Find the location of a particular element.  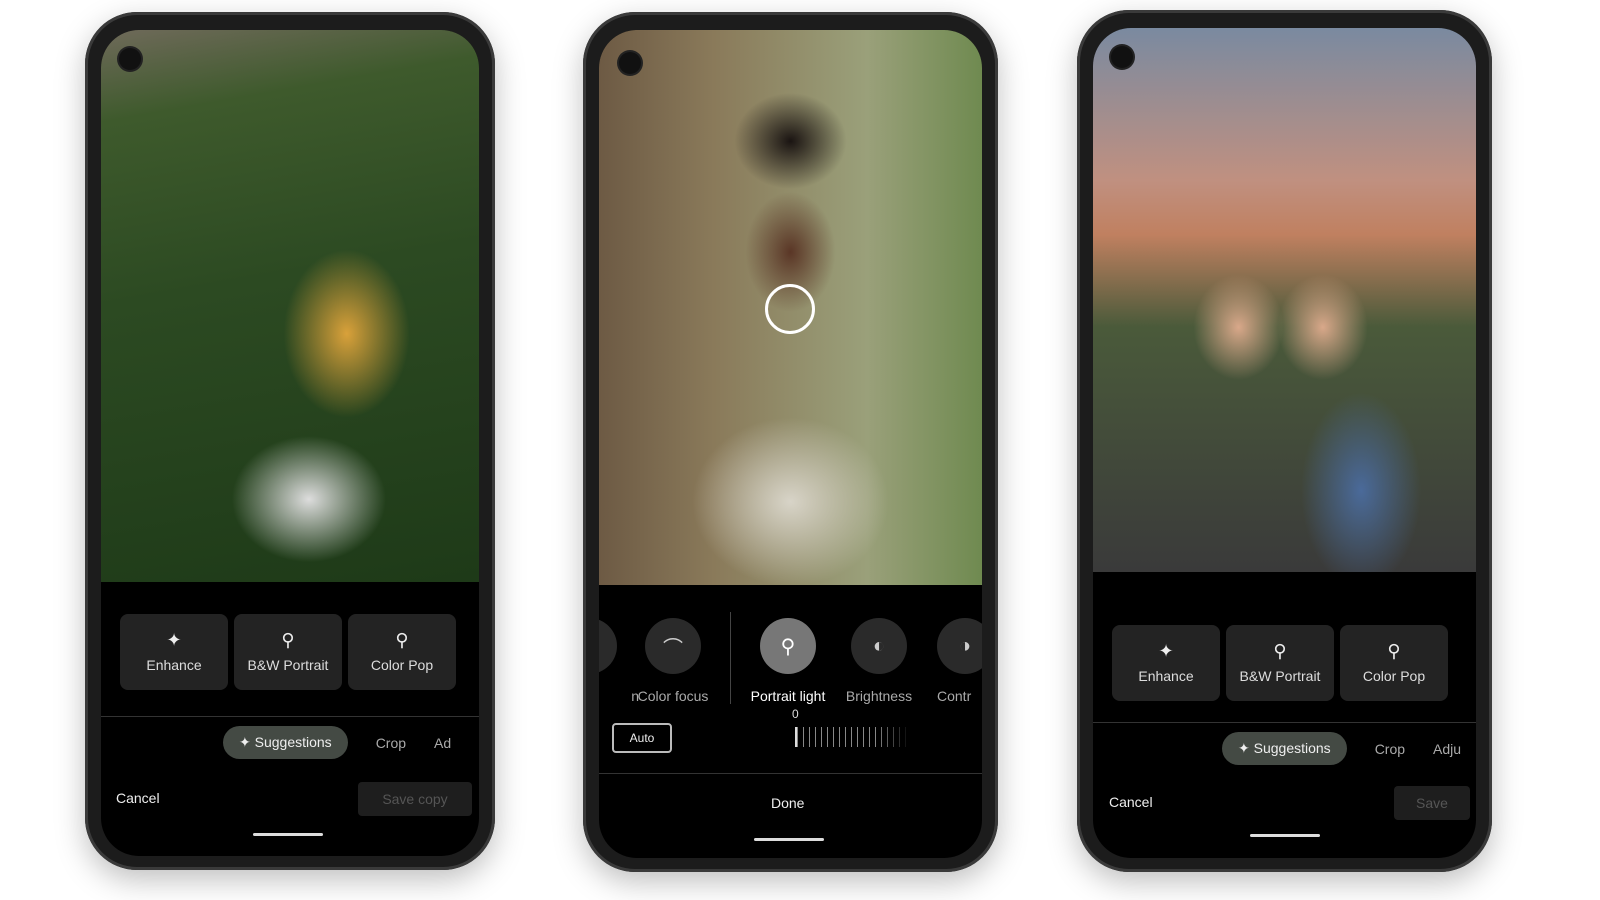

tab-adjust: Ad is located at coordinates (442, 743).